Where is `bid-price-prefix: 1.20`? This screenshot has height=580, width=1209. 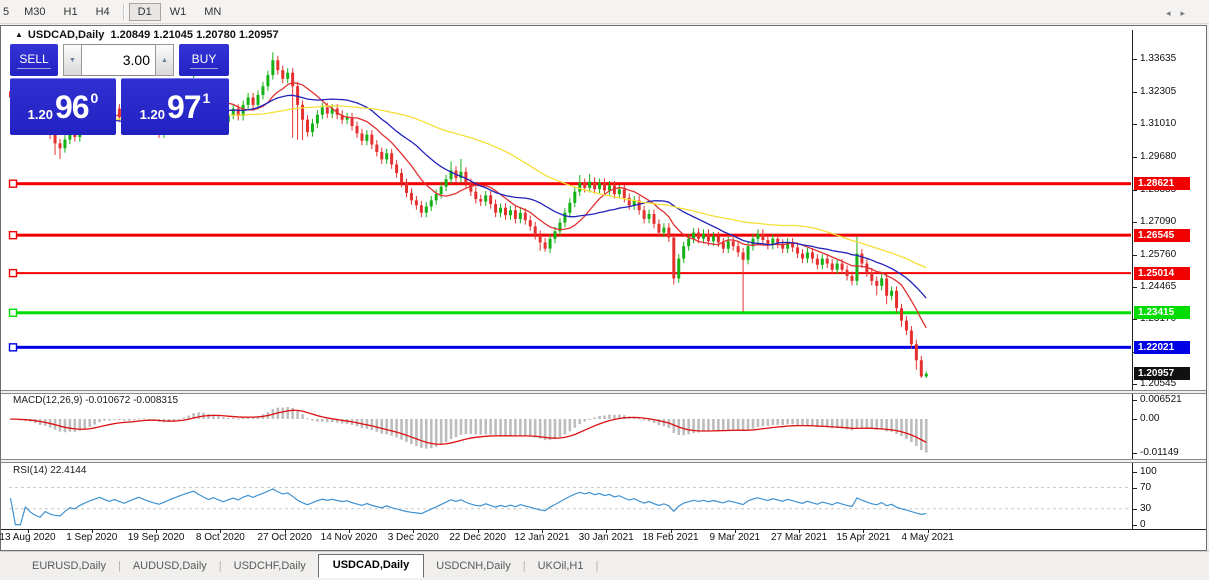
bid-price-prefix: 1.20 is located at coordinates (40, 114).